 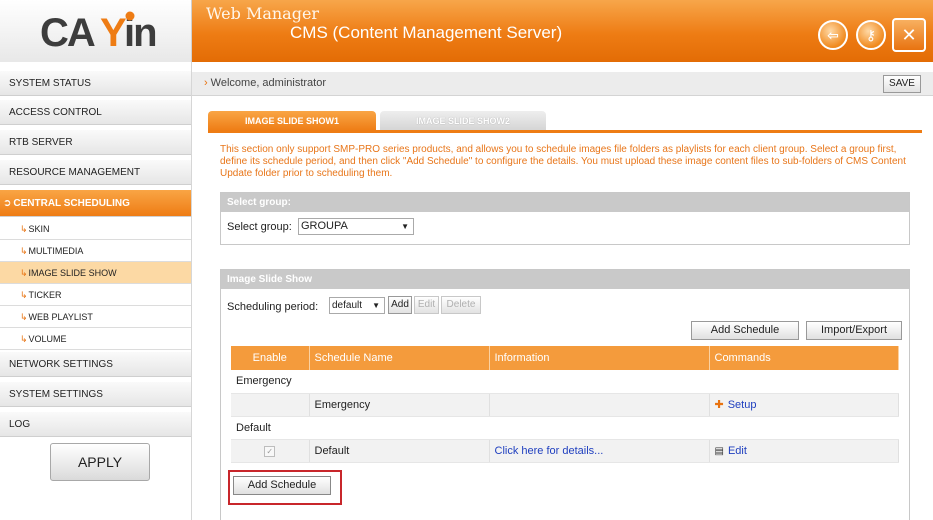 I want to click on sidebar-item-label: CENTRAL SCHEDULING, so click(x=71, y=203).